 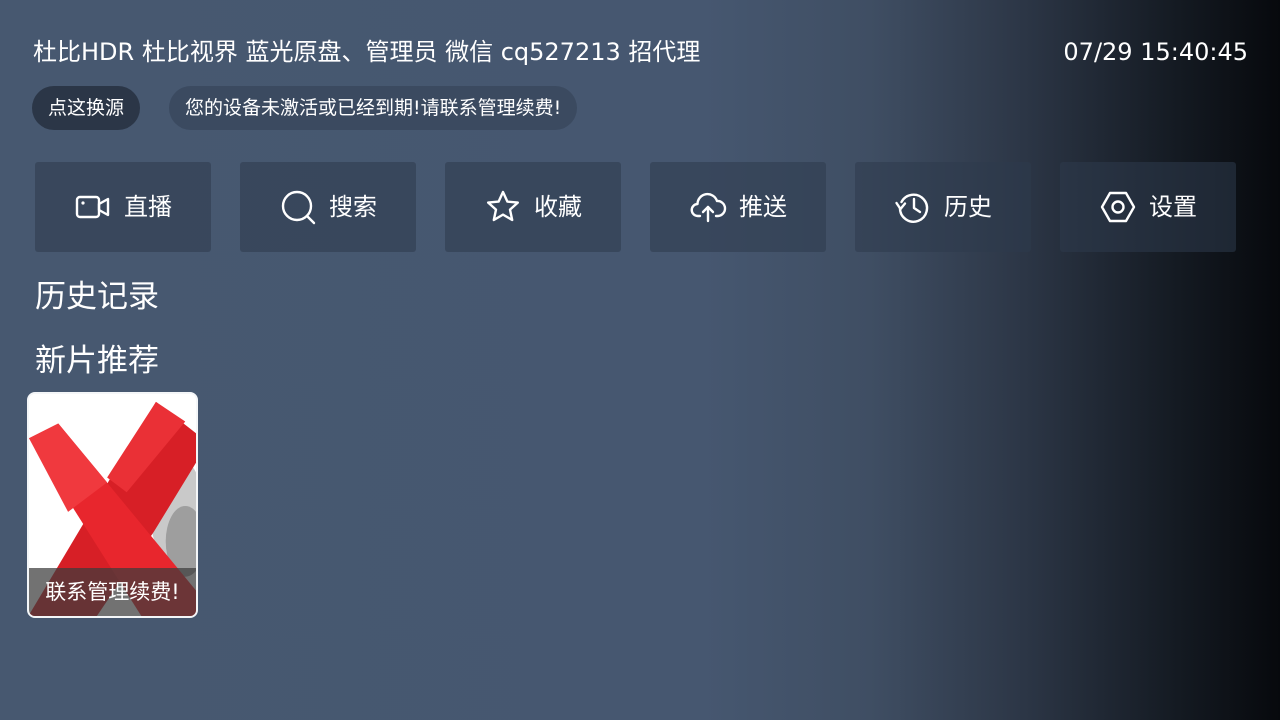 I want to click on nav-push-button: 推送, so click(x=738, y=207).